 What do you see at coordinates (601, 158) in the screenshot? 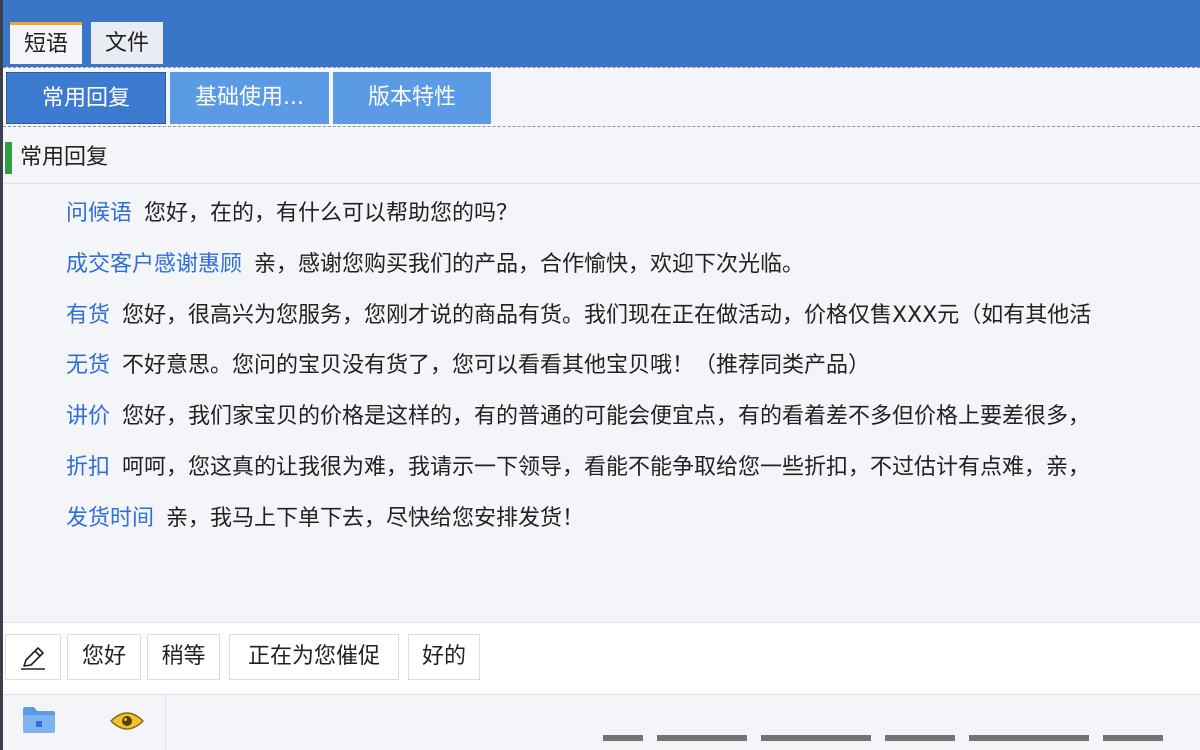
I see `section-header: 常用回复` at bounding box center [601, 158].